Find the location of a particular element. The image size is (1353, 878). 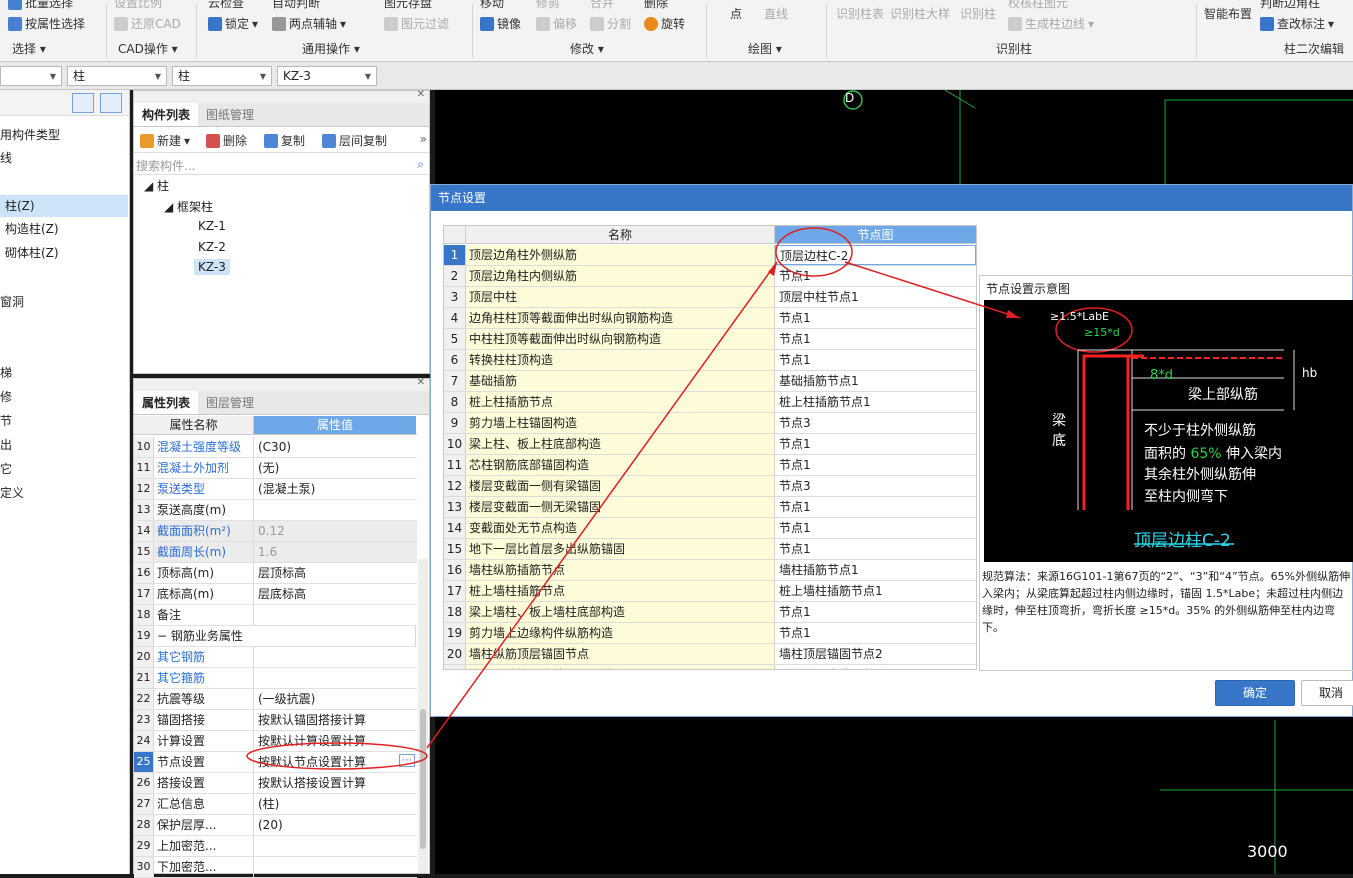

trim-button: 修剪 is located at coordinates (548, 5).